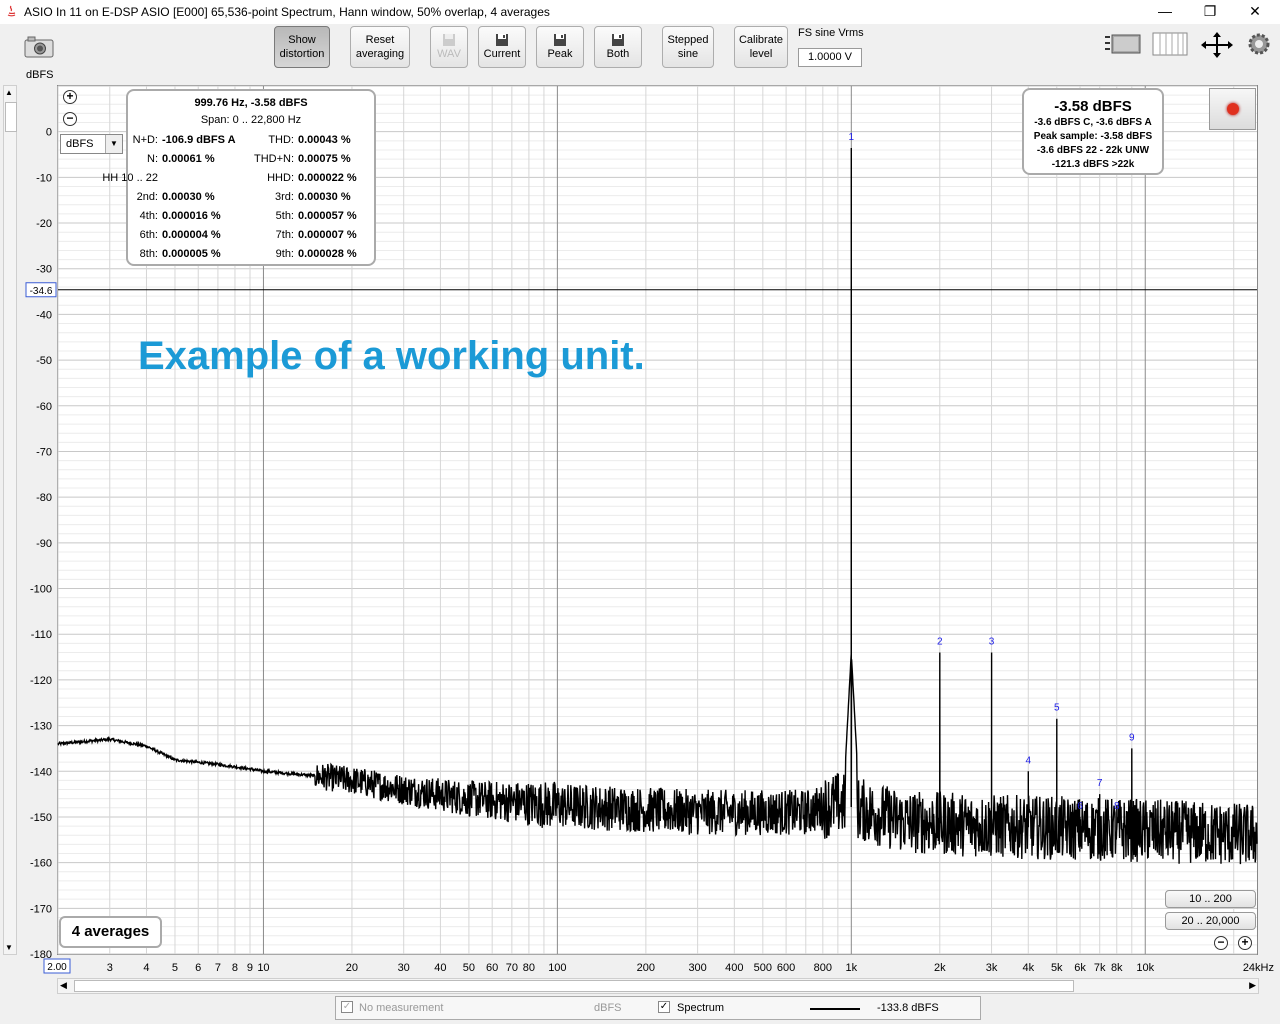 The width and height of the screenshot is (1280, 1024). I want to click on x-zoom-in-icon: +, so click(1245, 943).